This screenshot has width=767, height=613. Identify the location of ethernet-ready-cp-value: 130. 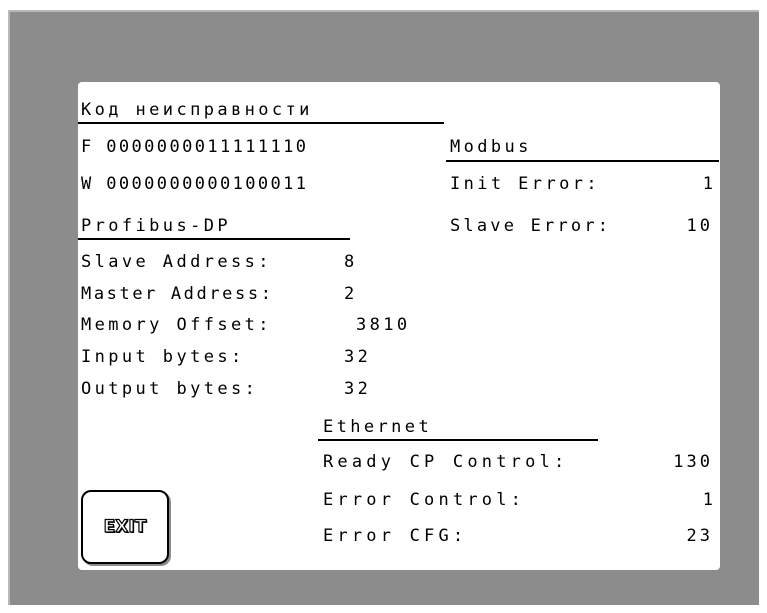
(693, 462).